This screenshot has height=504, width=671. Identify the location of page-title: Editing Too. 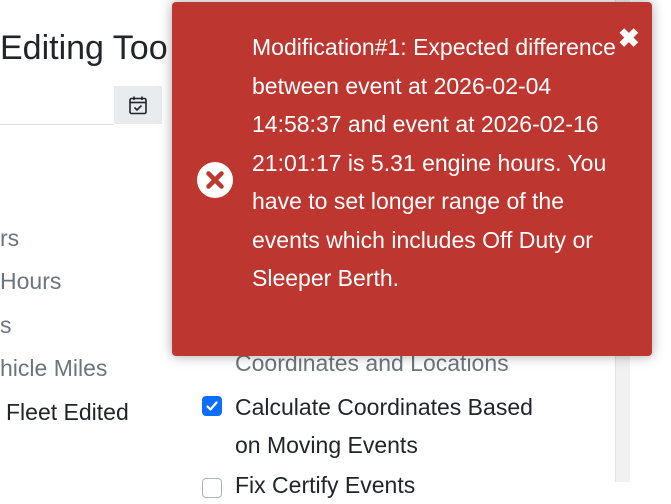
(84, 48).